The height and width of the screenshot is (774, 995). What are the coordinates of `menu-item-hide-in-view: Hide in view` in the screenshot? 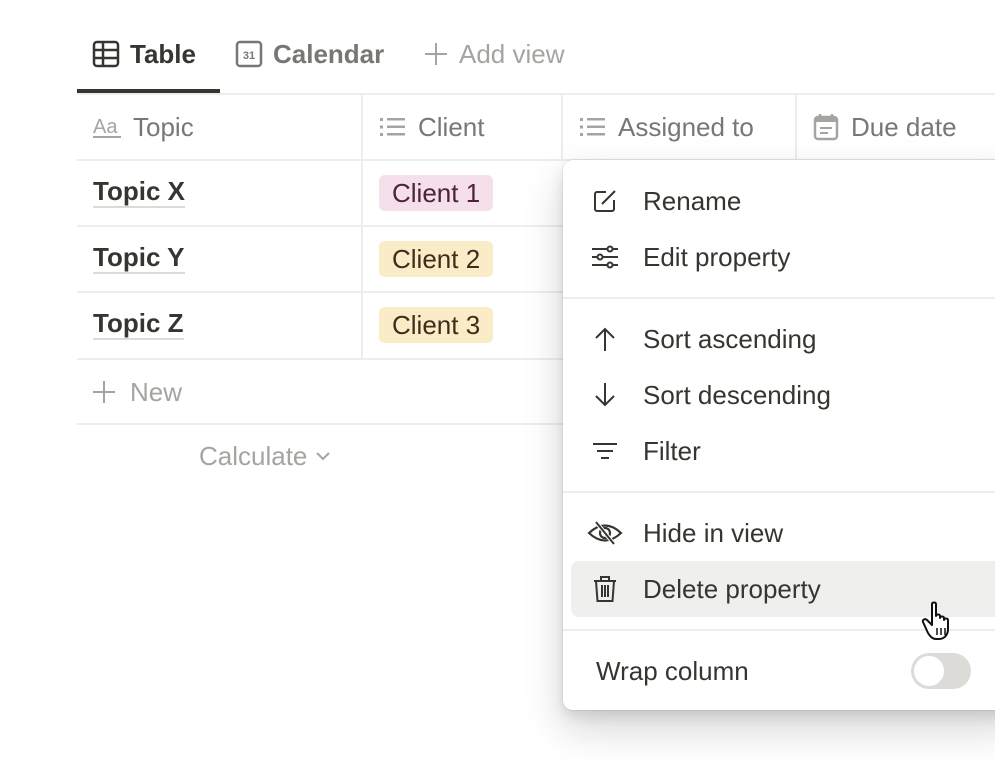 It's located at (783, 533).